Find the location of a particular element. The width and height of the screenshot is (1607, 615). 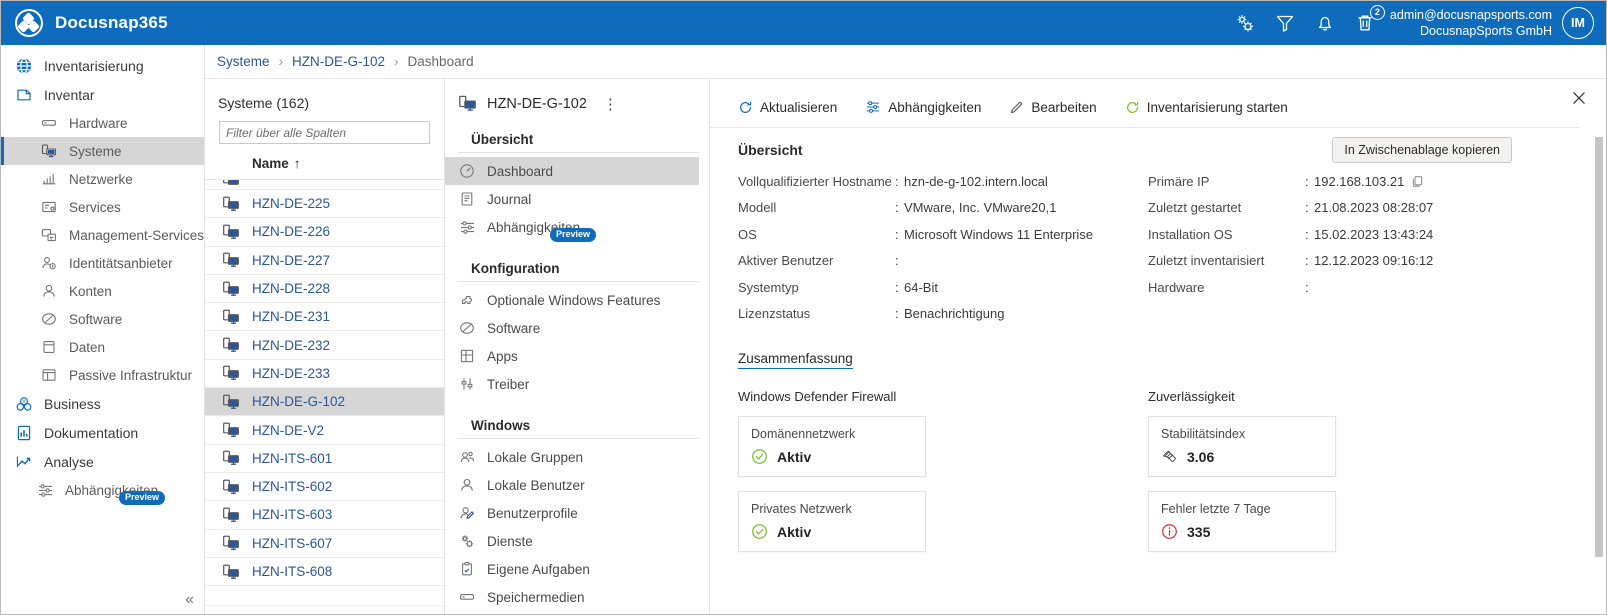

system-name: HZN-DE-227 is located at coordinates (291, 260).